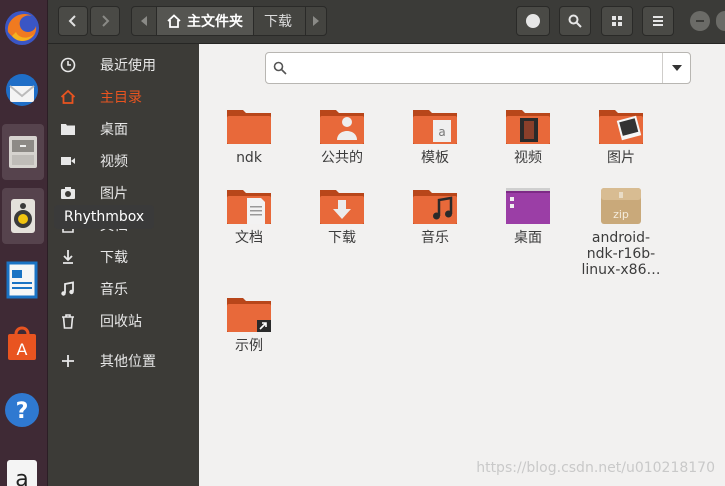 The image size is (725, 486). Describe the element at coordinates (104, 217) in the screenshot. I see `dock-tooltip: Rhythmbox` at that location.